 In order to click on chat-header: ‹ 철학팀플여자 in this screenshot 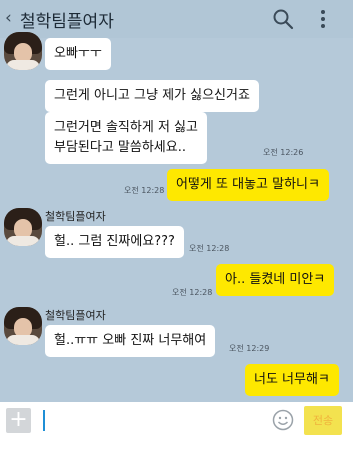, I will do `click(176, 19)`.